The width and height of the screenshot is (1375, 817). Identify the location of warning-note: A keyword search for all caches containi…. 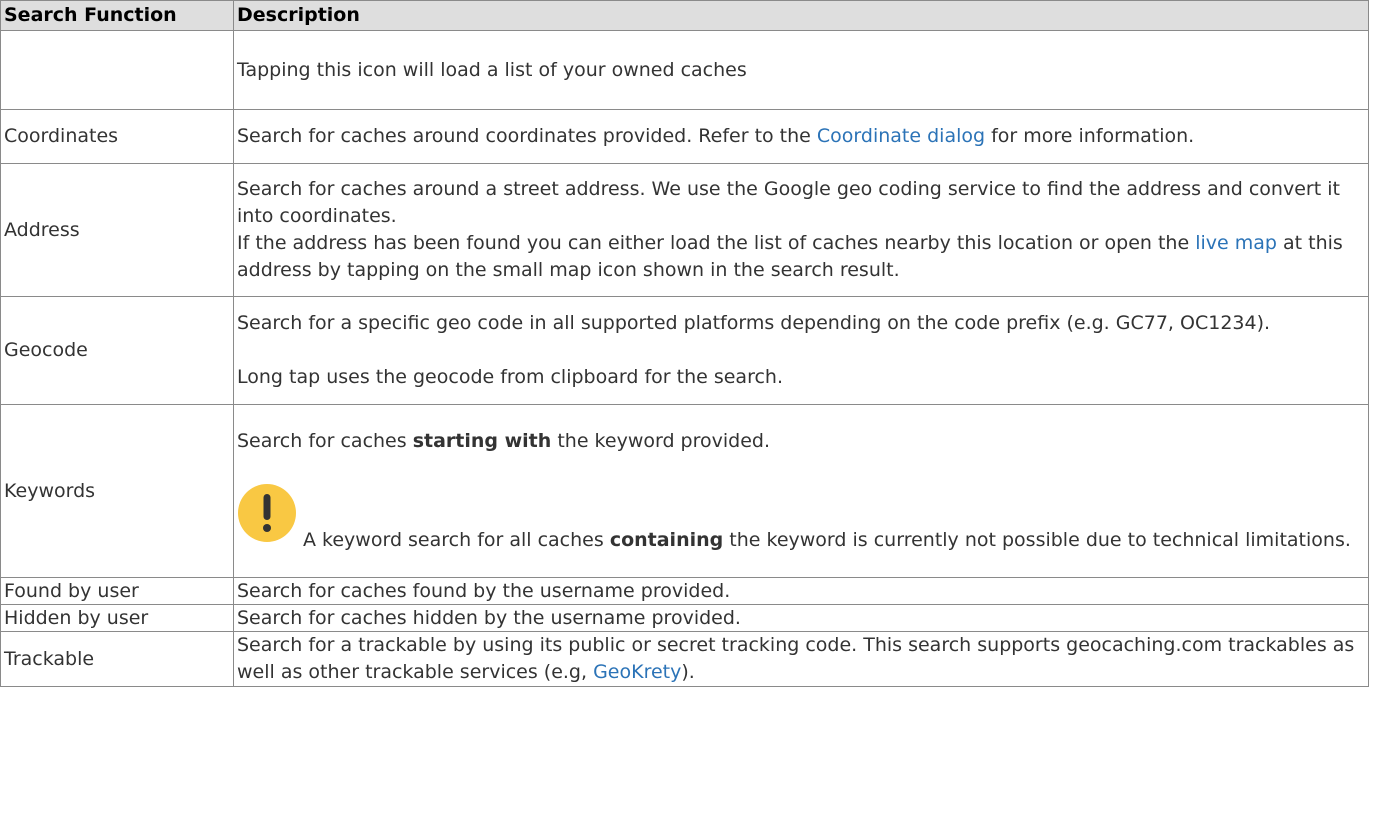
(800, 519).